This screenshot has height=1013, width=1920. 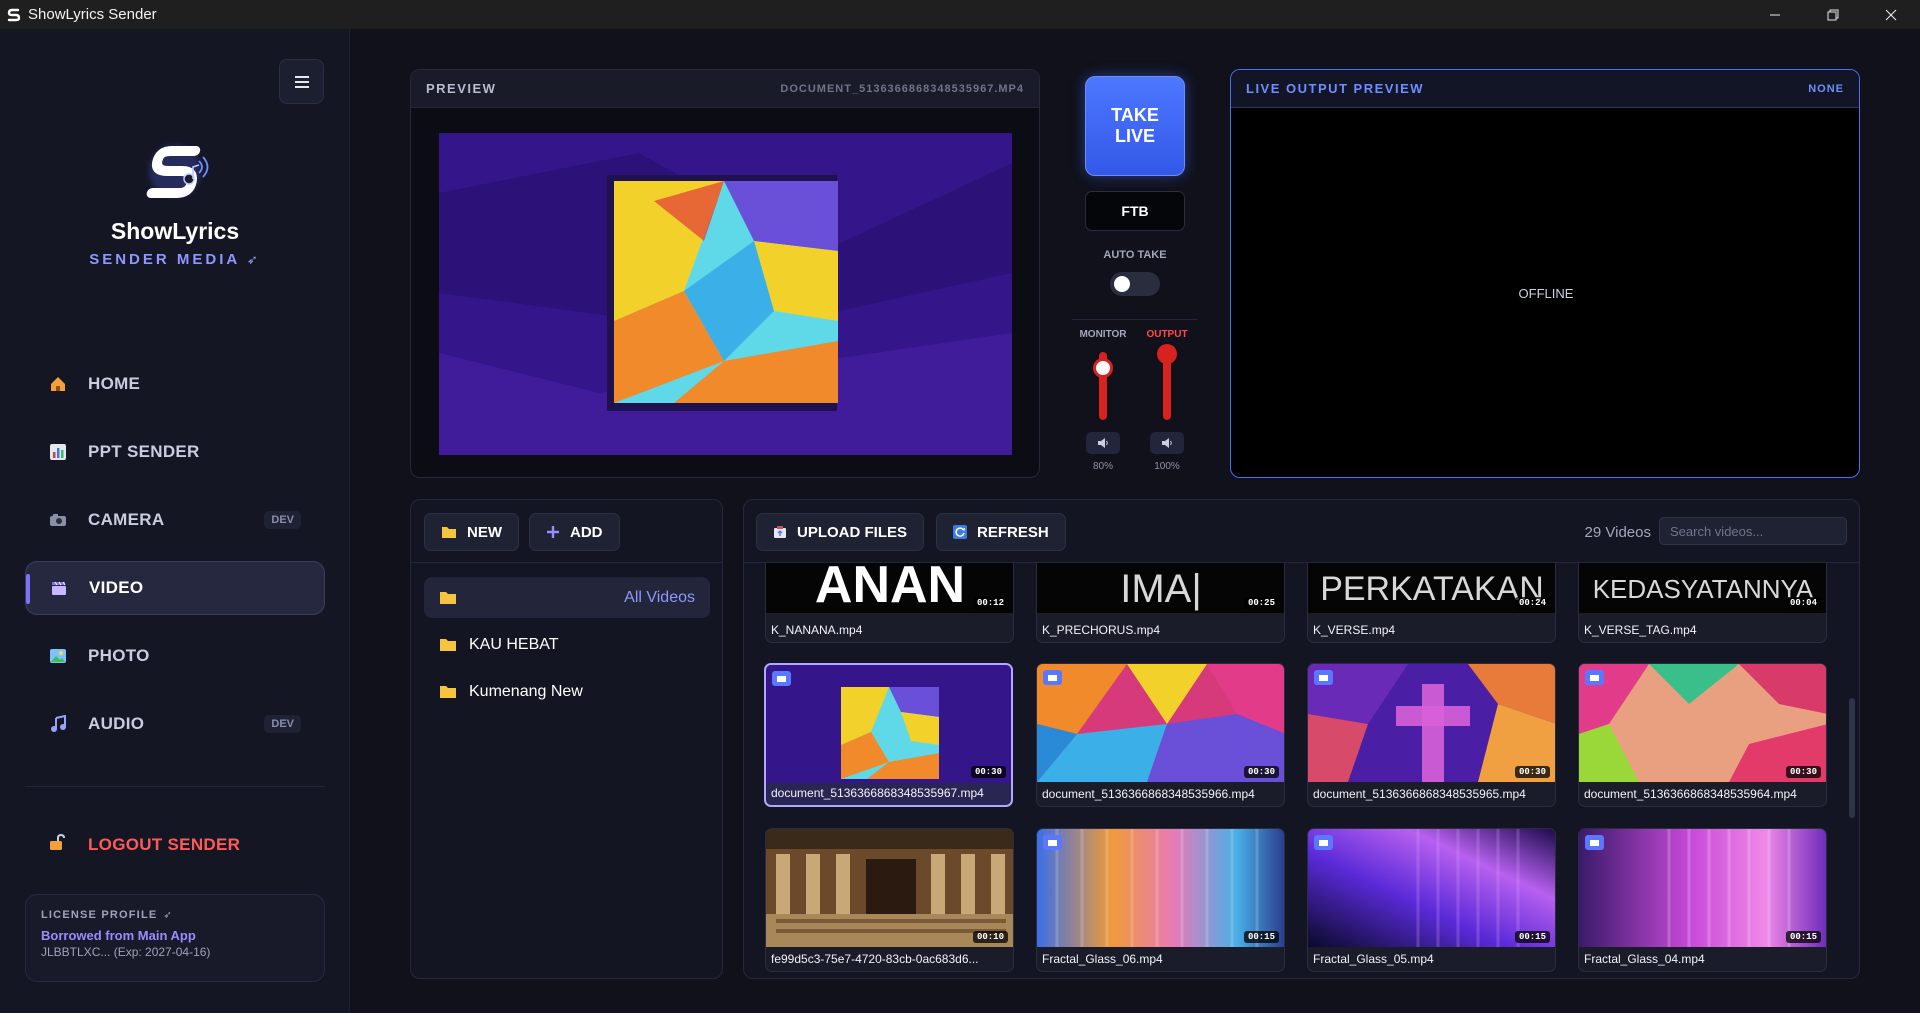 I want to click on restore-button, so click(x=1833, y=14).